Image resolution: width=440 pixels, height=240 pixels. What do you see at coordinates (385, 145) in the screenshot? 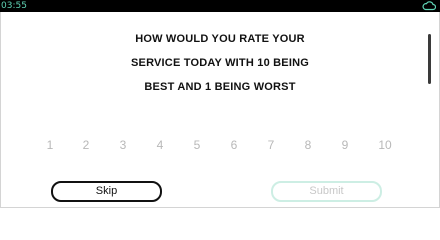
I see `rating-option-10: 10` at bounding box center [385, 145].